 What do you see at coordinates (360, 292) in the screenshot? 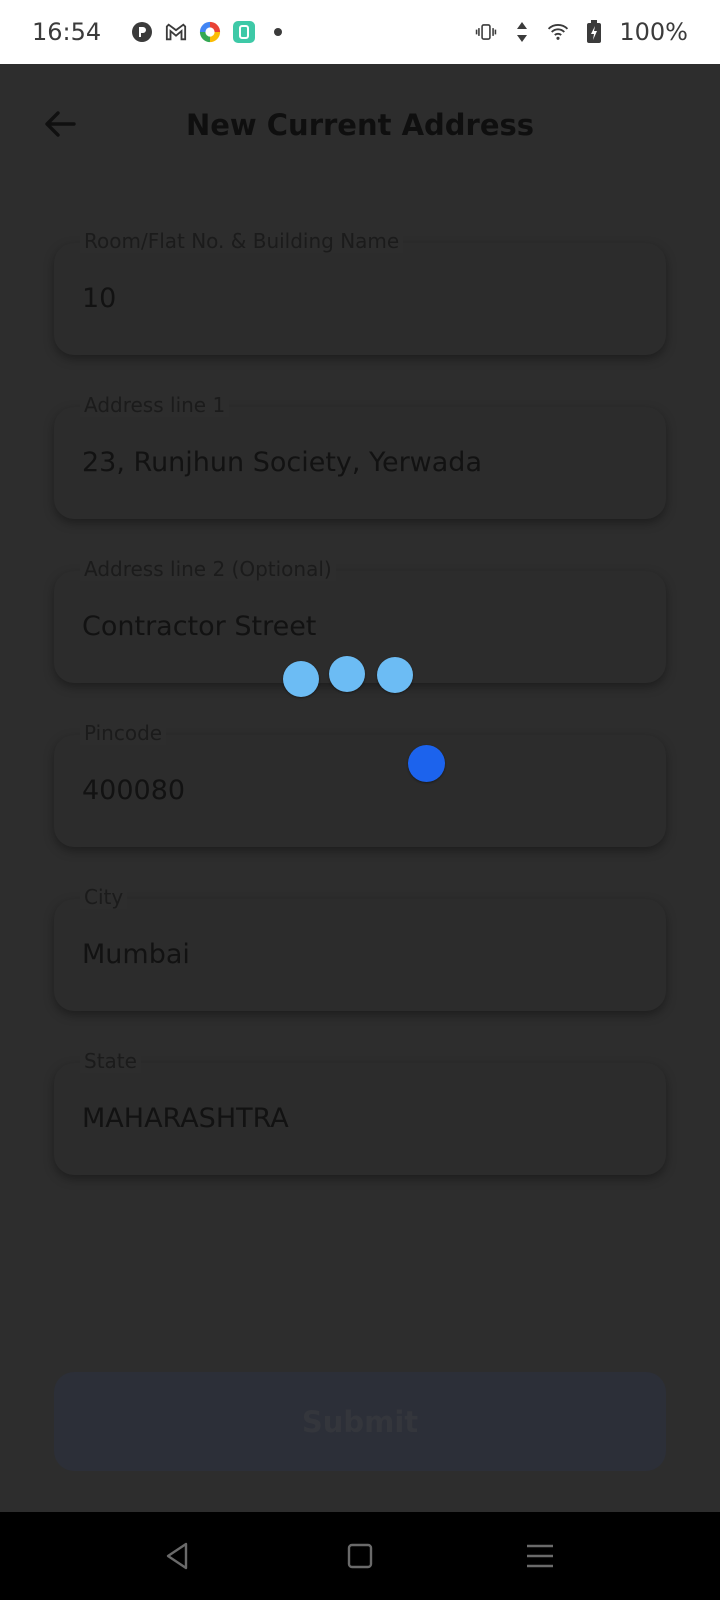
I see `room-flat-field: Room/Flat No. & Building Name 10` at bounding box center [360, 292].